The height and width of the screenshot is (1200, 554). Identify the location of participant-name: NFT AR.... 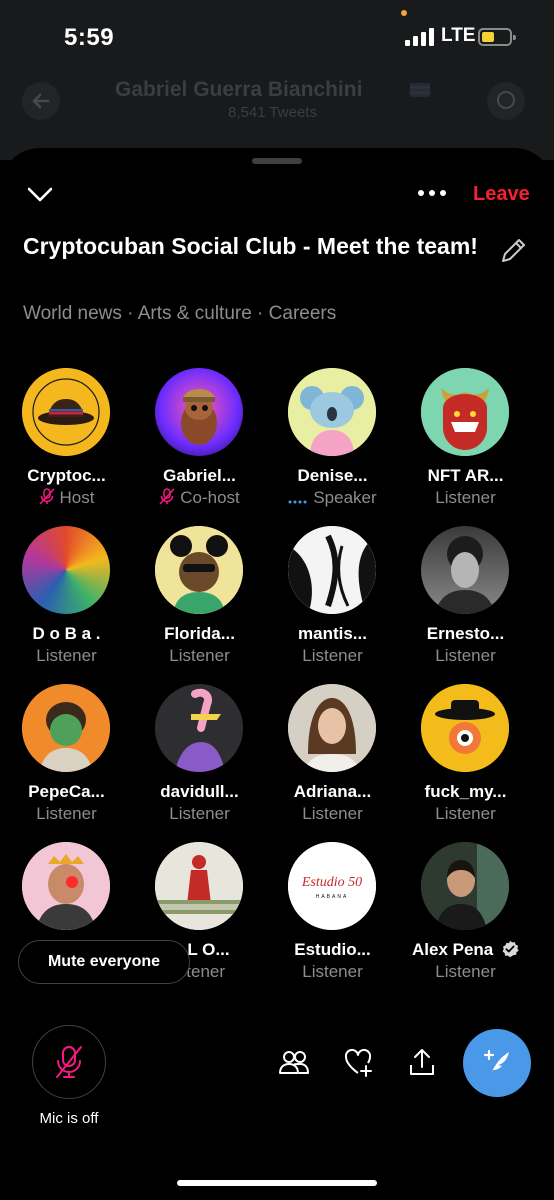
(465, 475).